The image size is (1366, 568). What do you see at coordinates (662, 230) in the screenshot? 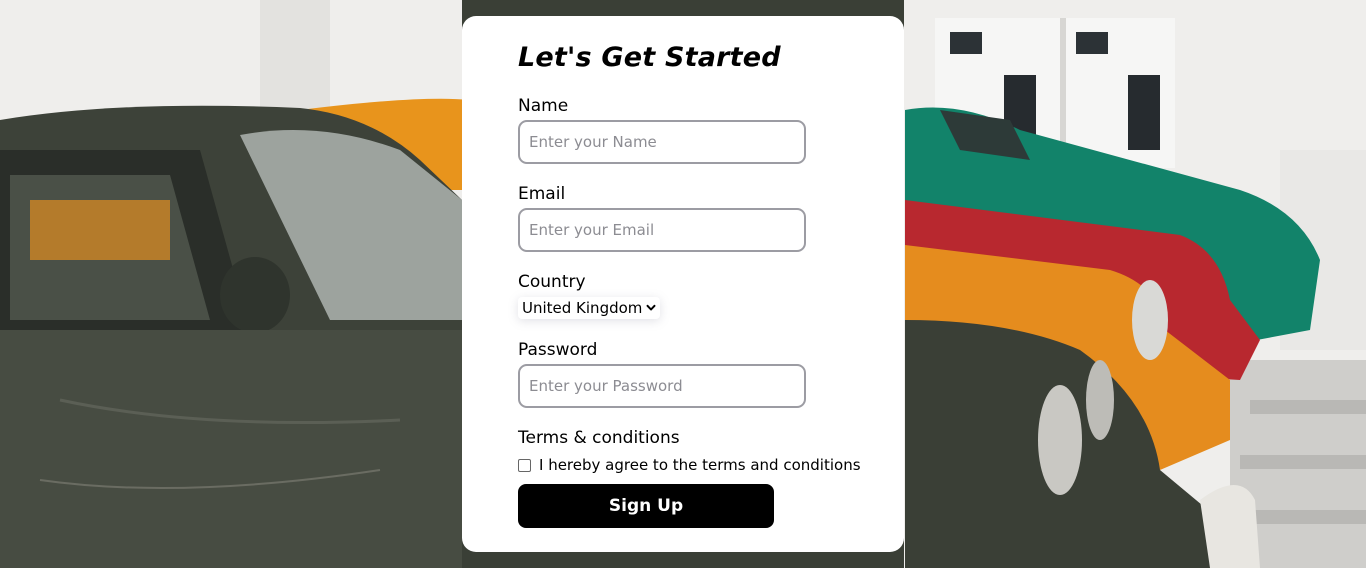
I see `email-input` at bounding box center [662, 230].